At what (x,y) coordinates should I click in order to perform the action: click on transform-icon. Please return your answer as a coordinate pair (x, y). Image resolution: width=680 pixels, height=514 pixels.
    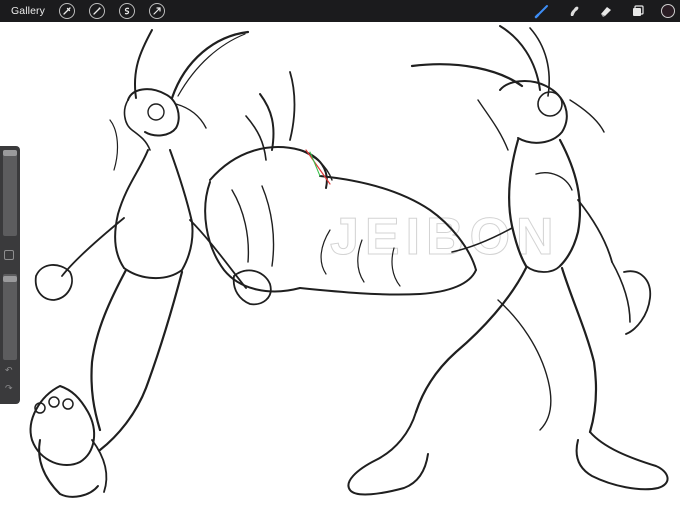
    Looking at the image, I should click on (157, 11).